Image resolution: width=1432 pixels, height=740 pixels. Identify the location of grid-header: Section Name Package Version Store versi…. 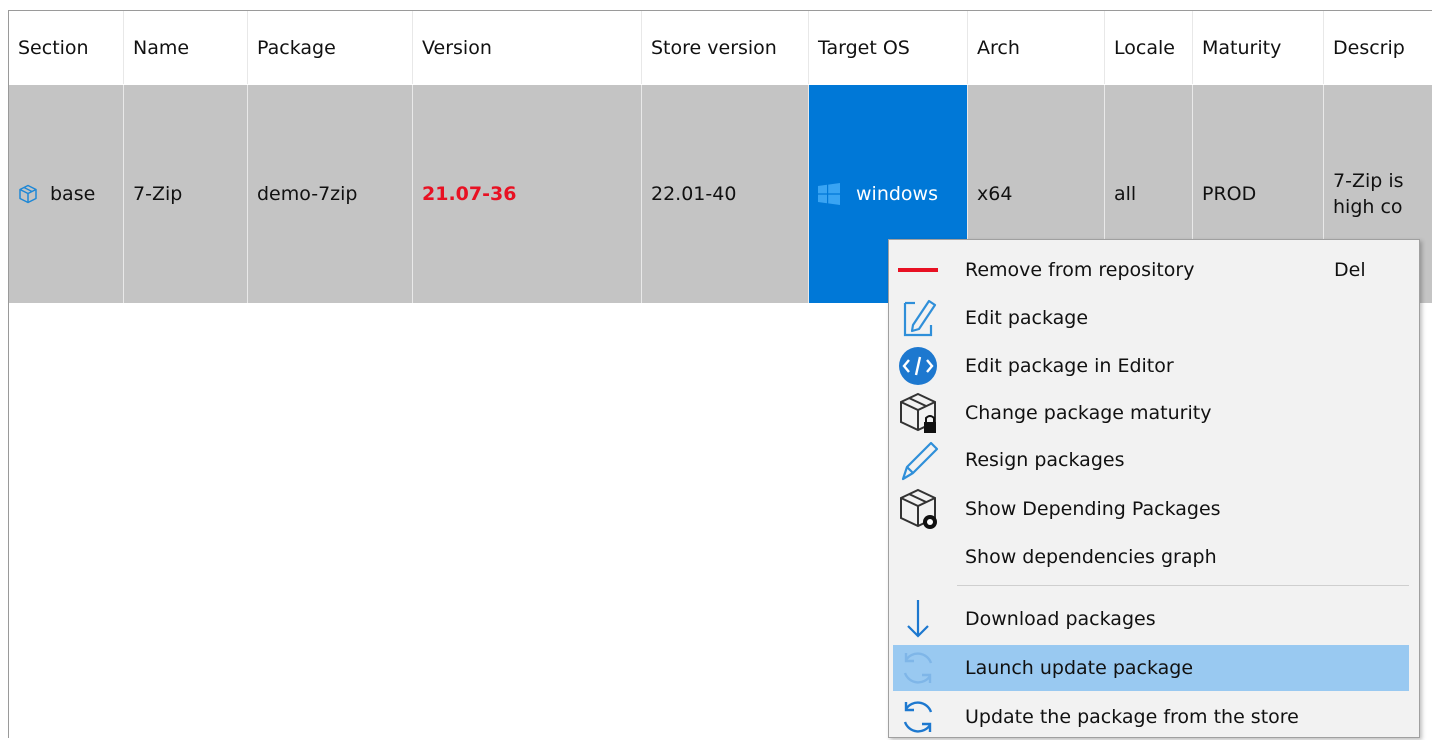
(720, 47).